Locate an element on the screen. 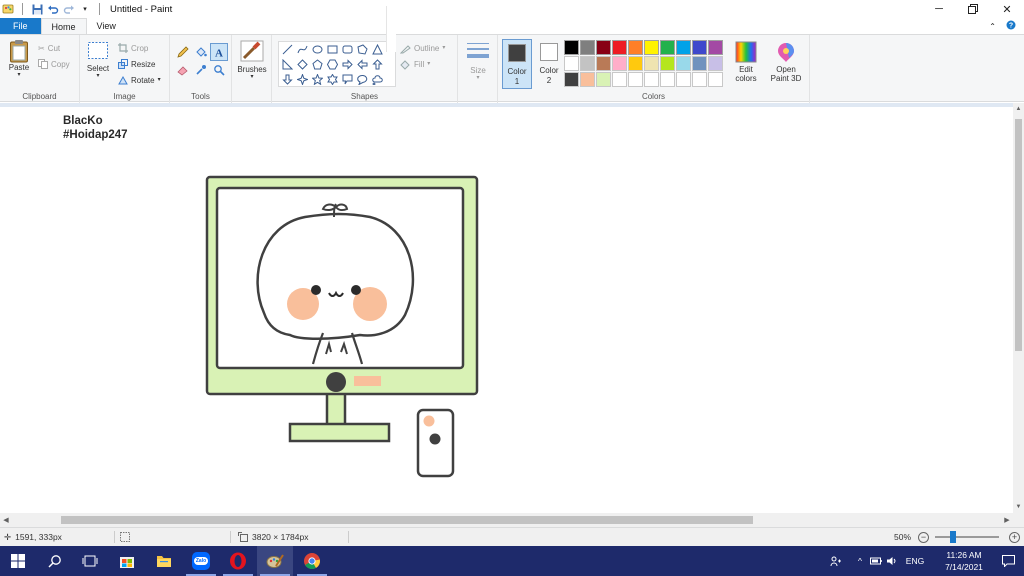 The height and width of the screenshot is (576, 1024). horizontal-scrollbar: ◀ ▶ is located at coordinates (506, 520).